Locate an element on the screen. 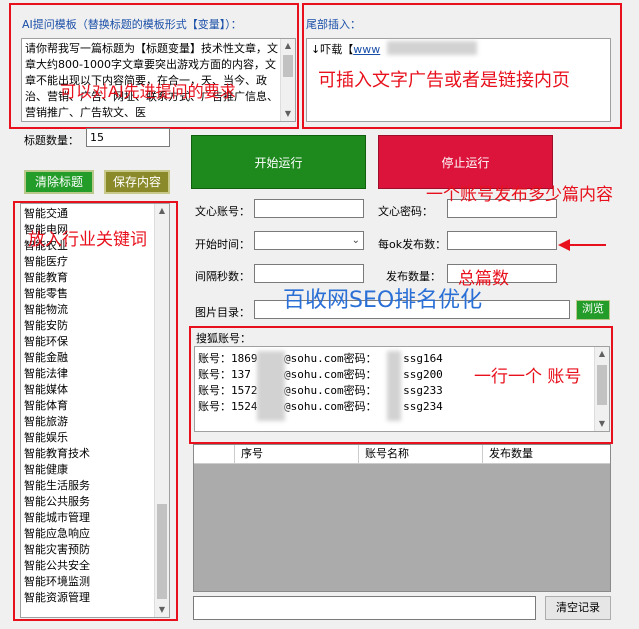 Image resolution: width=639 pixels, height=629 pixels. clear-records-button: 清空记录 is located at coordinates (578, 608).